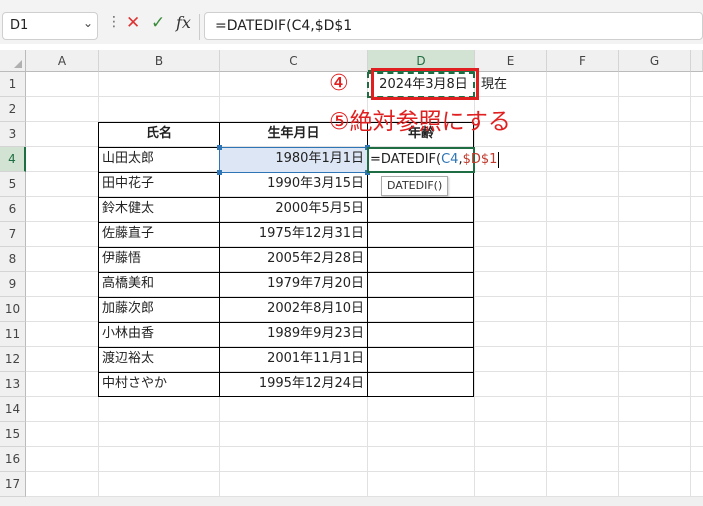 Image resolution: width=703 pixels, height=506 pixels. Describe the element at coordinates (499, 159) in the screenshot. I see `text-cursor` at that location.